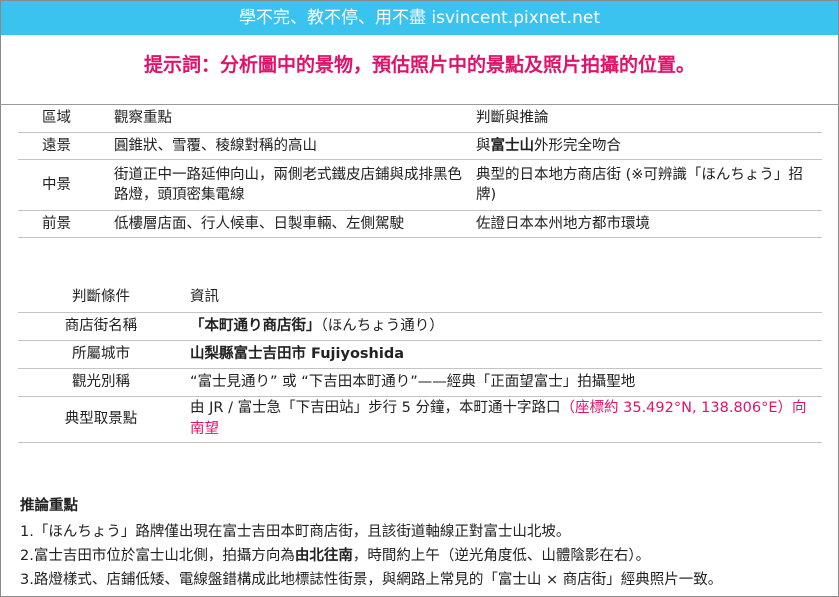 Image resolution: width=839 pixels, height=597 pixels. Describe the element at coordinates (503, 382) in the screenshot. I see `nickname-value: “富士見通り” 或 “下吉田本町通り”——經典「正面望富士」拍攝聖地` at that location.